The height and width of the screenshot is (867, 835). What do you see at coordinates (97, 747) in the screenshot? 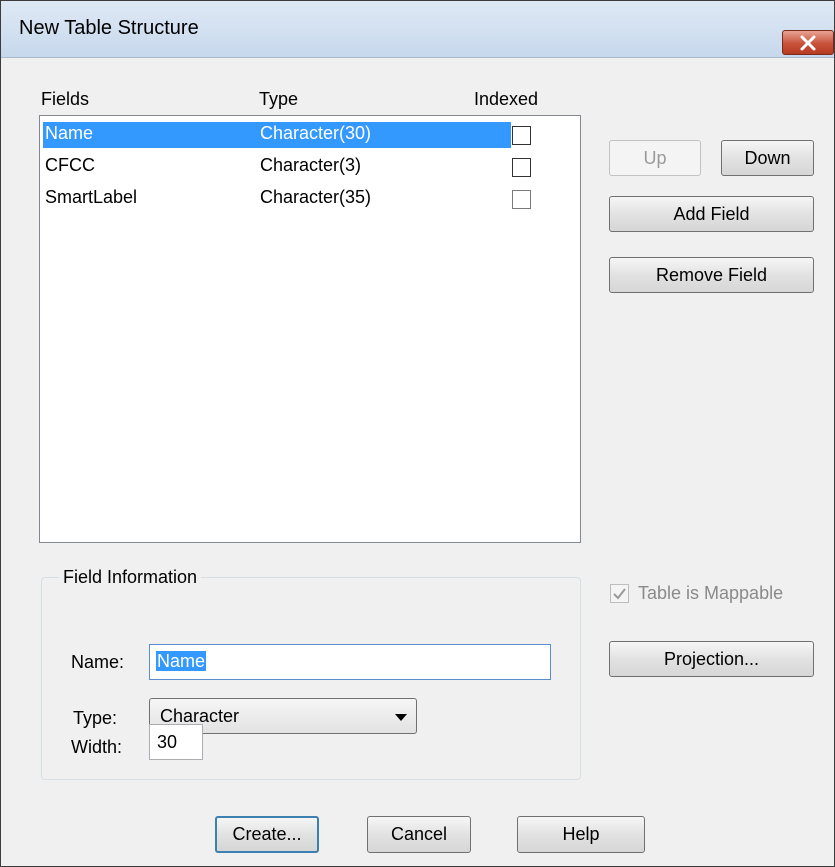
I see `width-label: Width:` at bounding box center [97, 747].